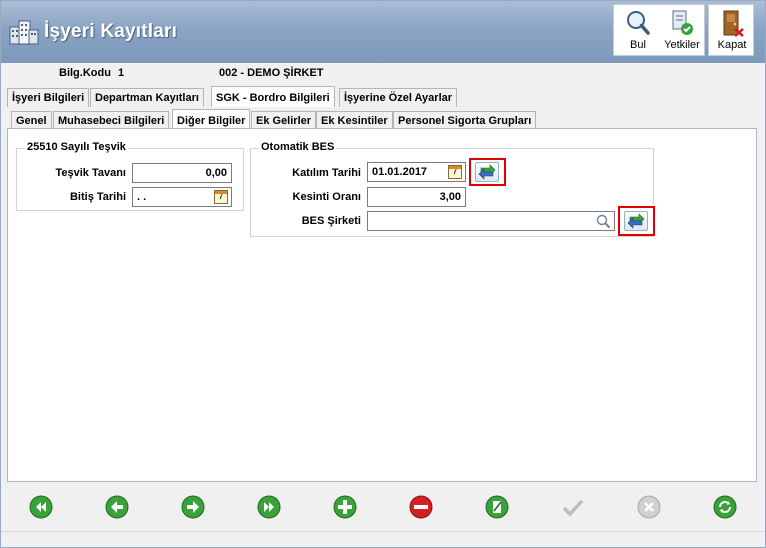 Image resolution: width=766 pixels, height=548 pixels. I want to click on permissions-button: Yetkiler, so click(682, 30).